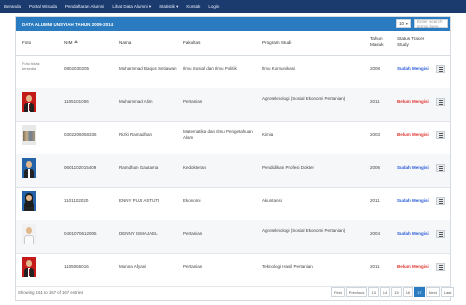  I want to click on cell-nim: 0401070612005, so click(80, 233).